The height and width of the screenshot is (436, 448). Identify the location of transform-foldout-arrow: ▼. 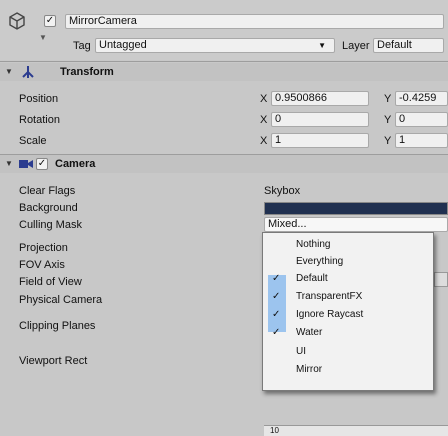
(9, 71).